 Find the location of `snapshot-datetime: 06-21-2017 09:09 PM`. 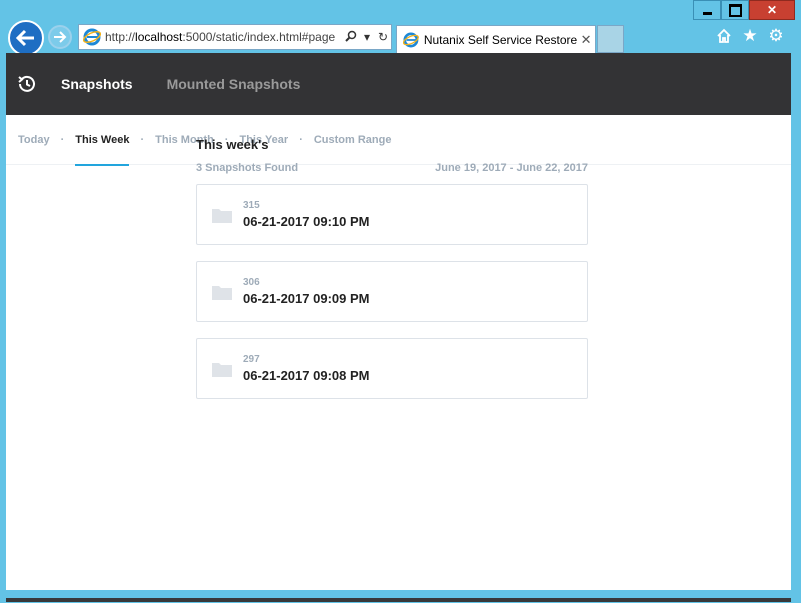

snapshot-datetime: 06-21-2017 09:09 PM is located at coordinates (306, 298).